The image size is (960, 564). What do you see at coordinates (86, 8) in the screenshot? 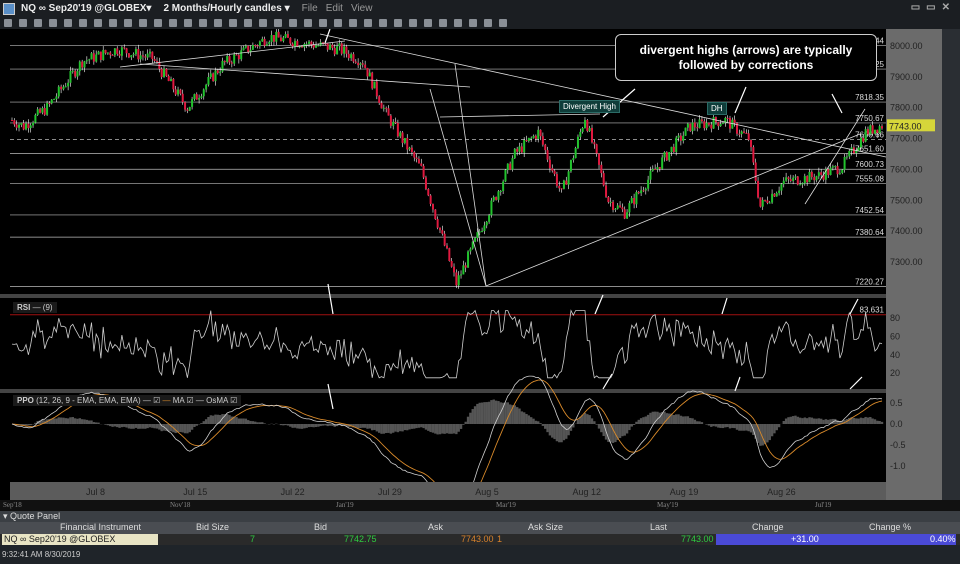
I see `symbol-selector: NQ ∞ Sep20'19 @GLOBEX▾` at bounding box center [86, 8].